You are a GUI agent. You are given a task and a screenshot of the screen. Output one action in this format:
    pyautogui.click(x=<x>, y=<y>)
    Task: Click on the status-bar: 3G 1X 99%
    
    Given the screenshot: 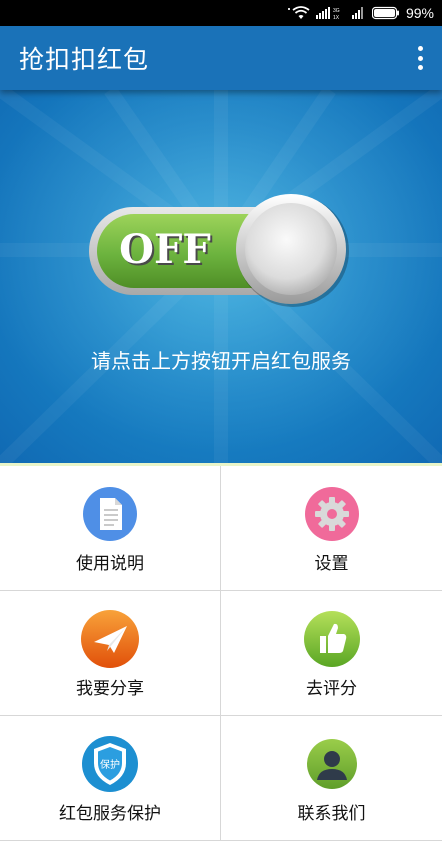 What is the action you would take?
    pyautogui.click(x=221, y=13)
    